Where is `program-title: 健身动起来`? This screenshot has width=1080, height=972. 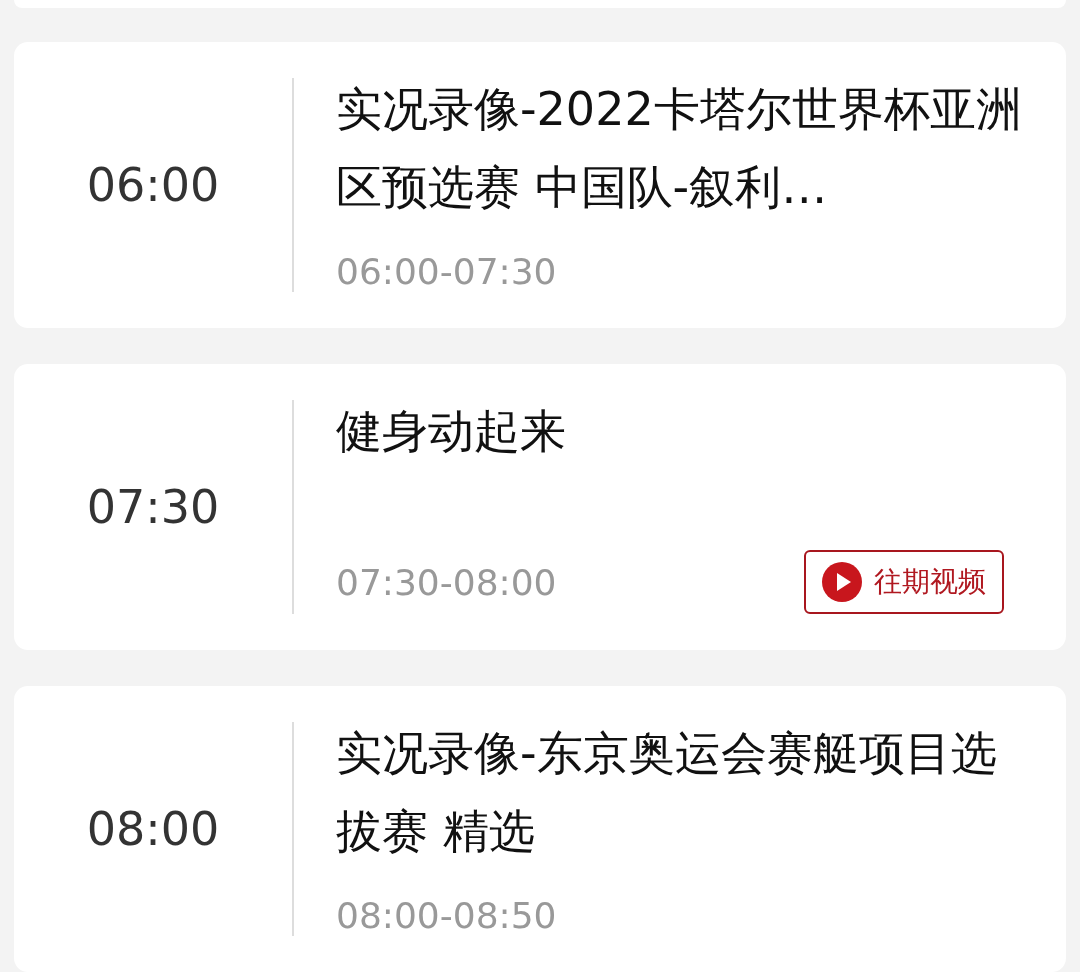
program-title: 健身动起来 is located at coordinates (451, 431).